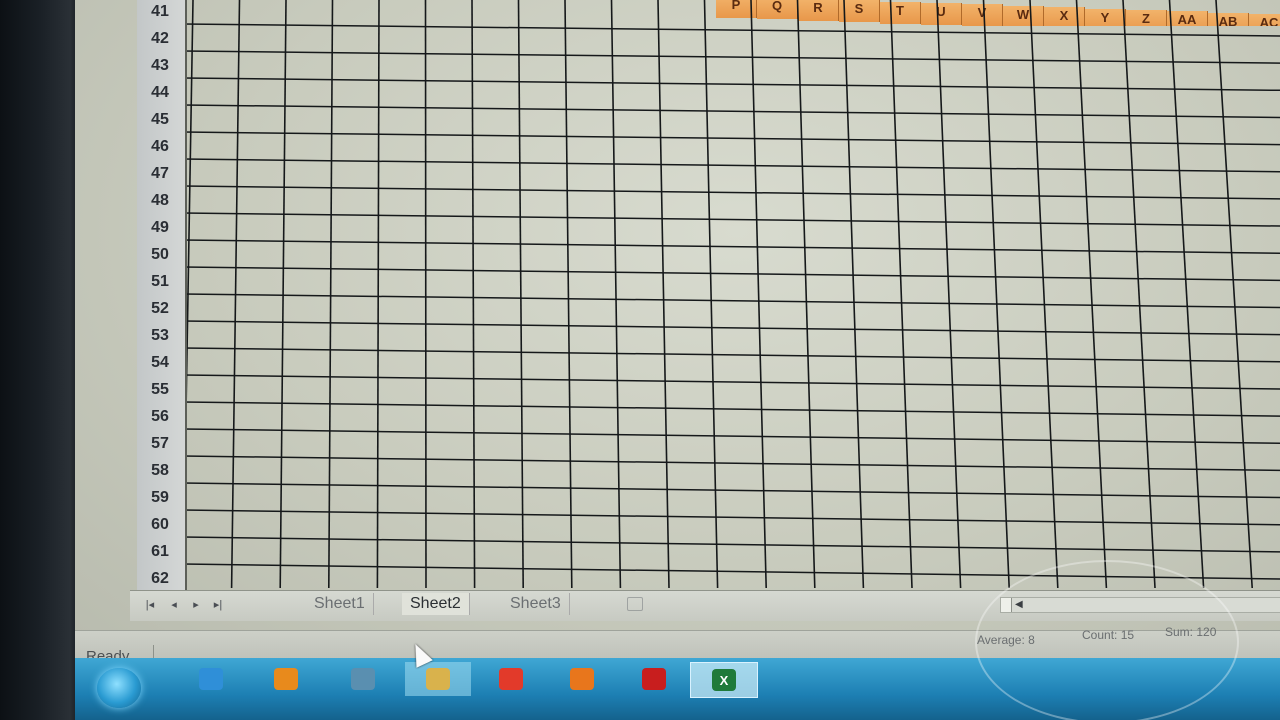 The image size is (1280, 720). What do you see at coordinates (160, 525) in the screenshot?
I see `row-header-60: 60` at bounding box center [160, 525].